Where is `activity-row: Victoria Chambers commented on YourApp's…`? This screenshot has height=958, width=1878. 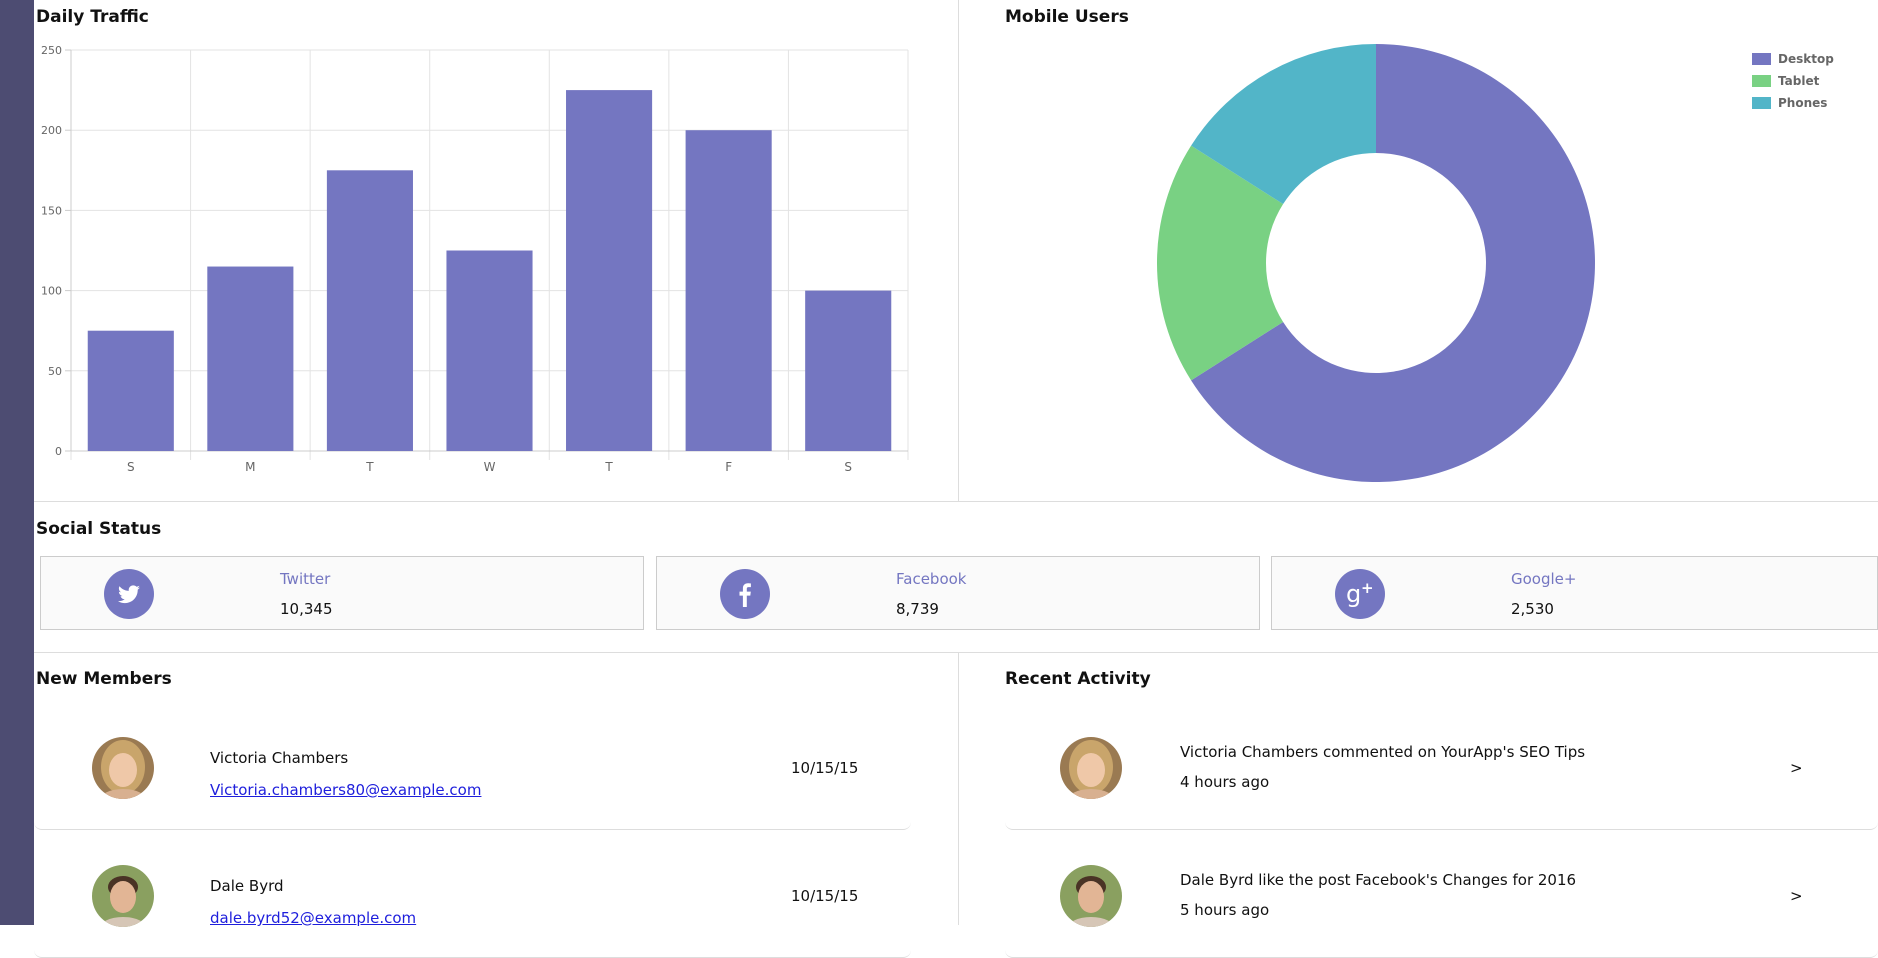 activity-row: Victoria Chambers commented on YourApp's… is located at coordinates (1441, 767).